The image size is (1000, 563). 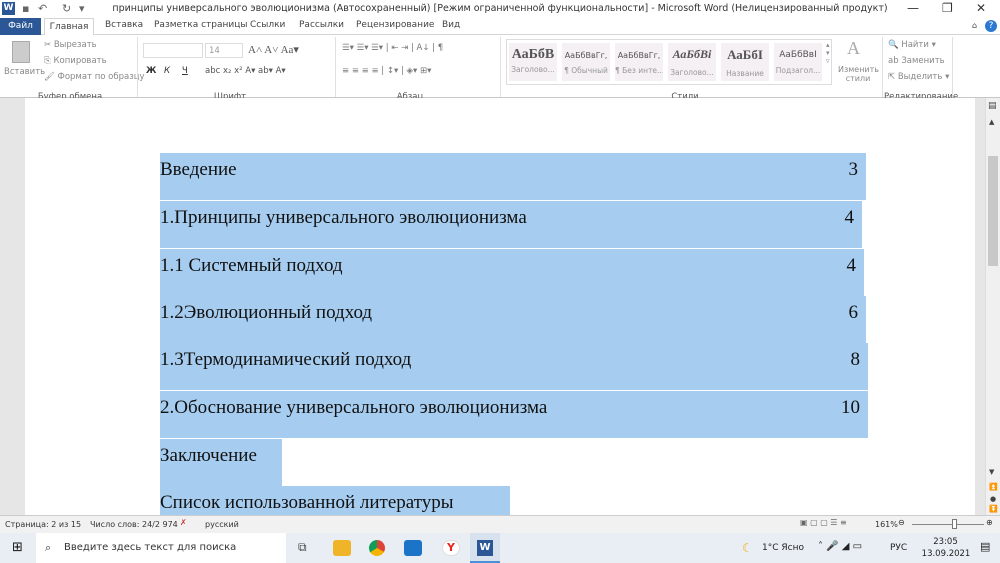 I want to click on toc-entry: Заключение, so click(x=221, y=462).